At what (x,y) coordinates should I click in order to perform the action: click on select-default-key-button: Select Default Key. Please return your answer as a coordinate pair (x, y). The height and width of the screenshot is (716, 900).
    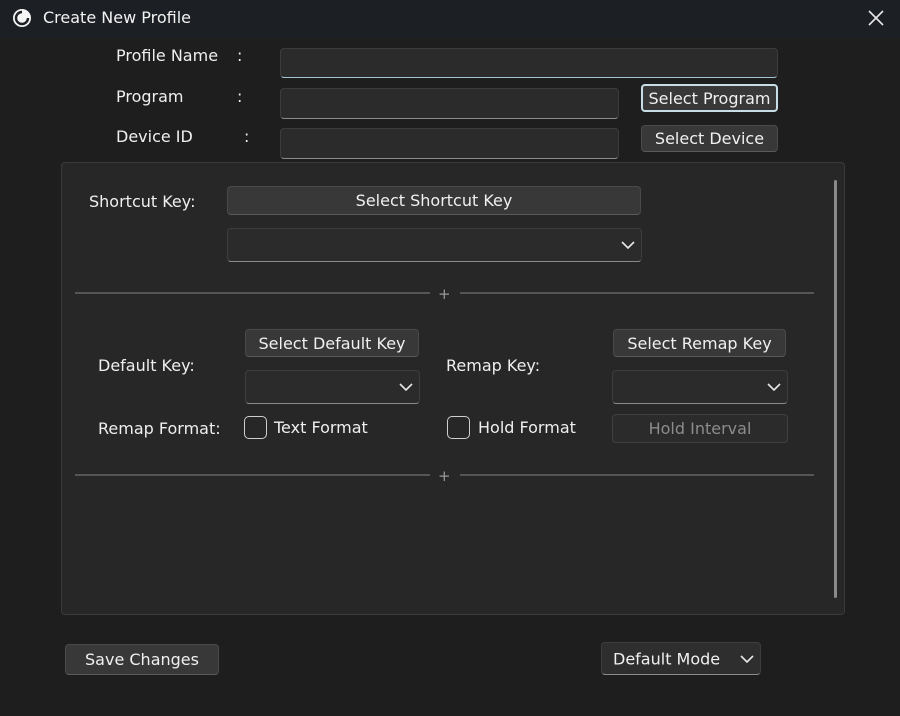
    Looking at the image, I should click on (332, 343).